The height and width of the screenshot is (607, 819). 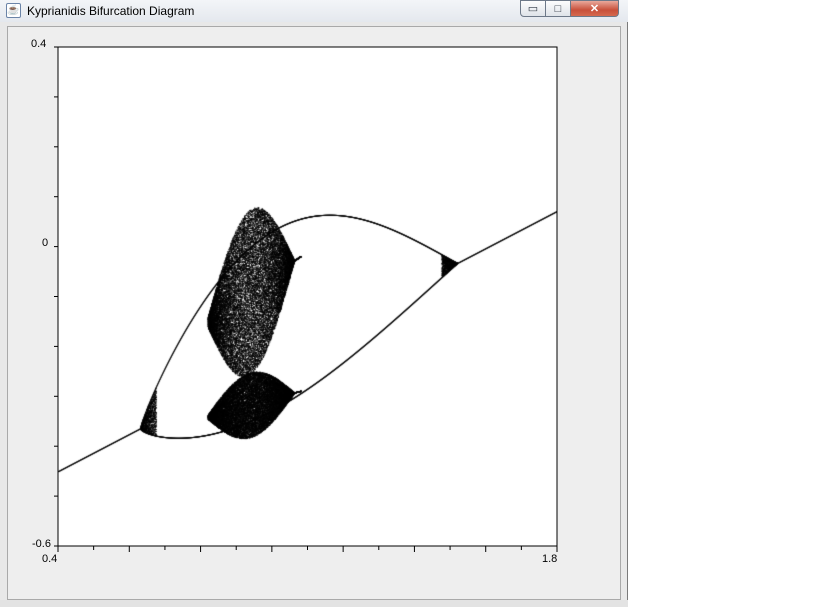 What do you see at coordinates (307, 549) in the screenshot?
I see `x-axis-ticks` at bounding box center [307, 549].